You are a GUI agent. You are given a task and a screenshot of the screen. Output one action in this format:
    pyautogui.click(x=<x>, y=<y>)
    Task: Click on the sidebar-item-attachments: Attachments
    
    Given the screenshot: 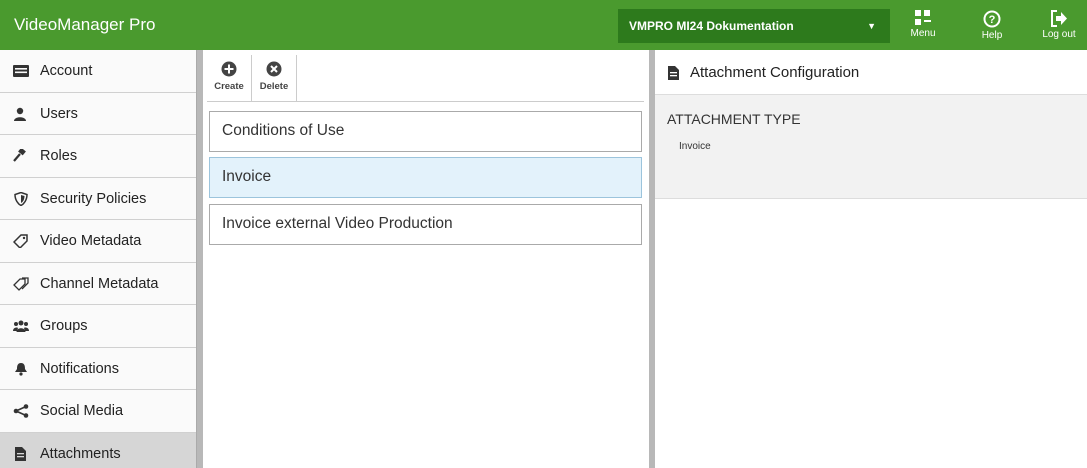 What is the action you would take?
    pyautogui.click(x=98, y=450)
    